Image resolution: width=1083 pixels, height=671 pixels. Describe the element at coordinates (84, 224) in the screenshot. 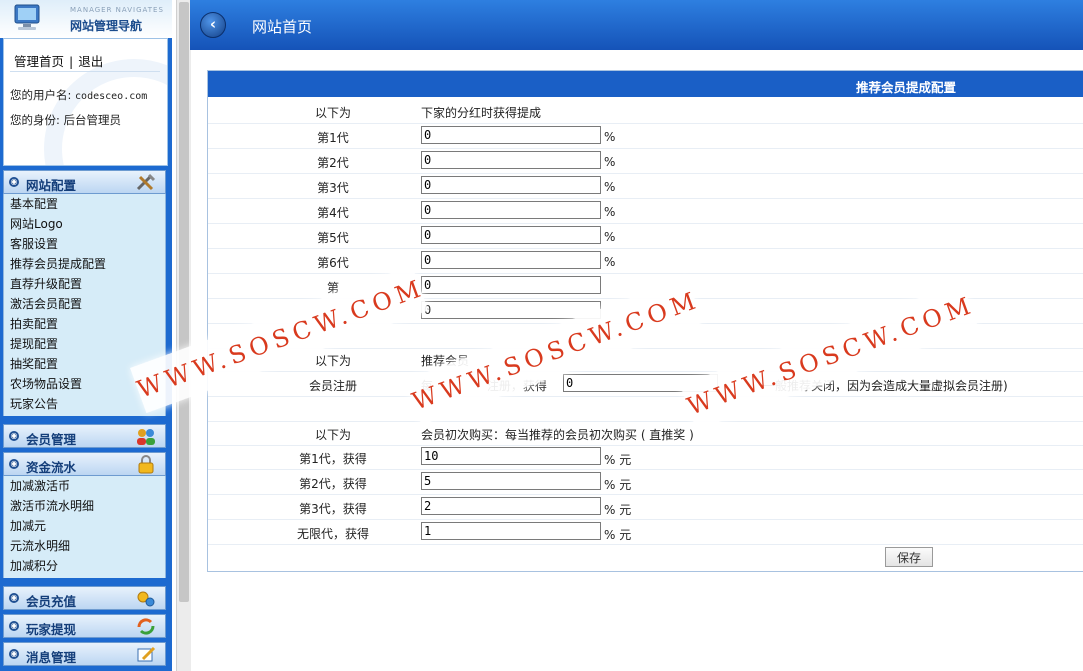

I see `sidebar-item-site-logo: 网站Logo` at that location.